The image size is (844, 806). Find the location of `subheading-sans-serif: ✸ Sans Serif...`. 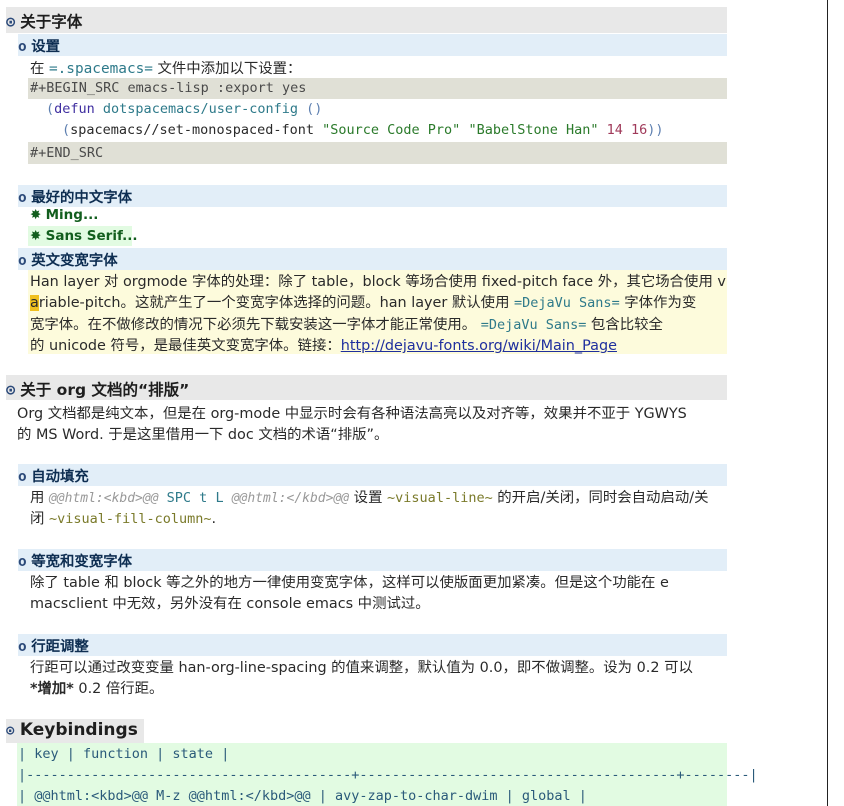

subheading-sans-serif: ✸ Sans Serif... is located at coordinates (83, 236).